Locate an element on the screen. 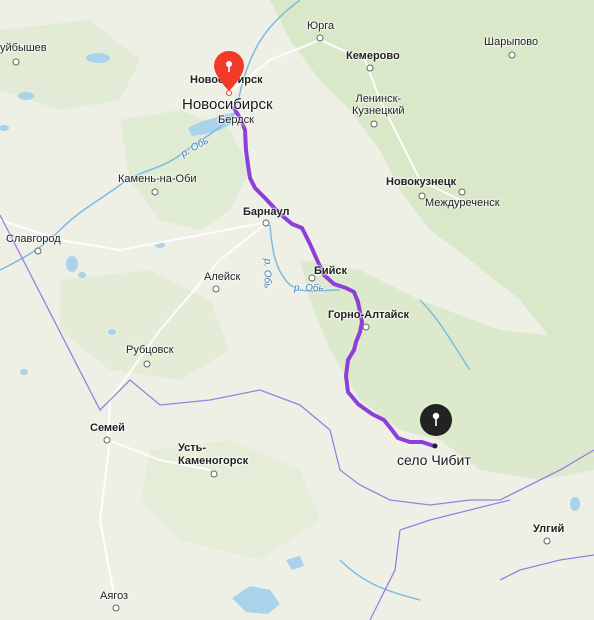  start-label: Новосибирск is located at coordinates (227, 104).